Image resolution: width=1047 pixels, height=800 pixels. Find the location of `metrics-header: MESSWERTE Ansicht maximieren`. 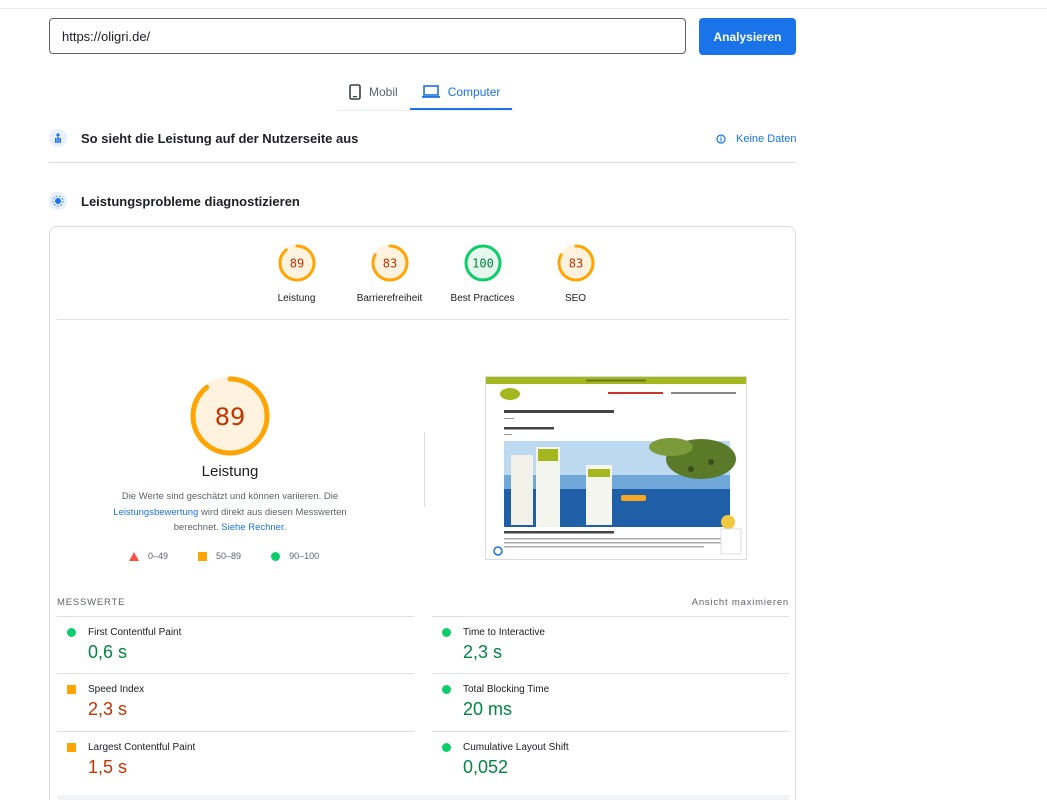

metrics-header: MESSWERTE Ansicht maximieren is located at coordinates (423, 602).